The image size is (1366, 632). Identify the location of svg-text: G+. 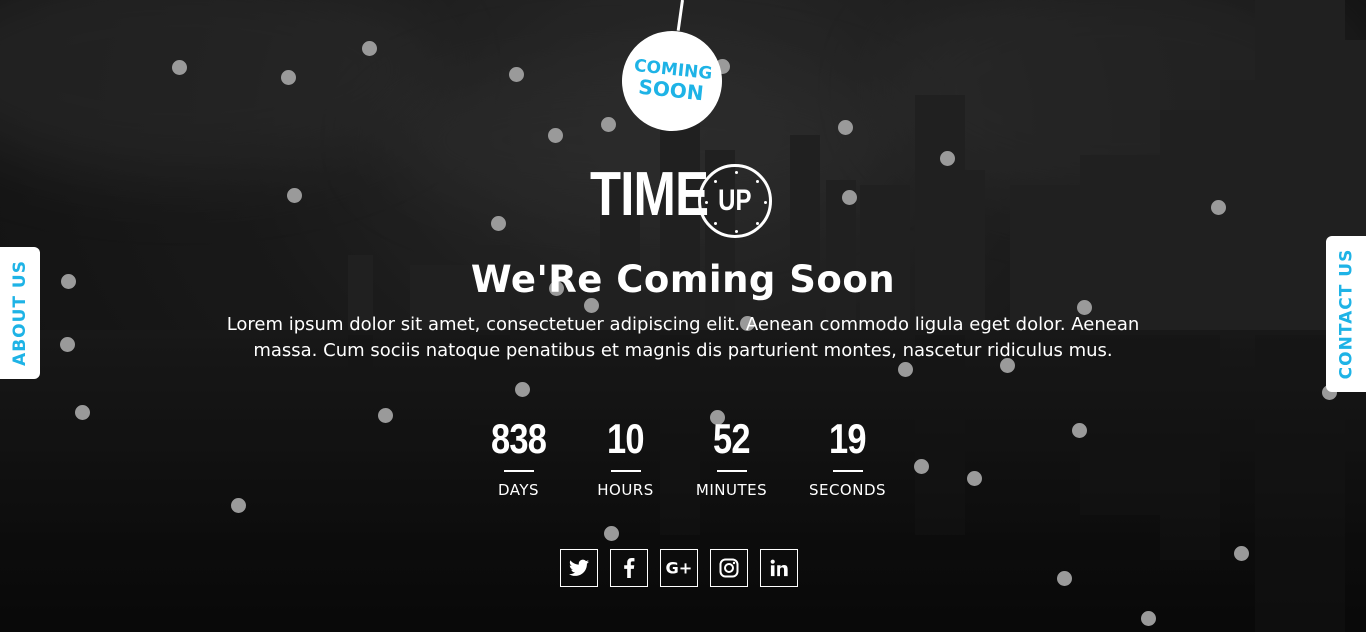
(679, 568).